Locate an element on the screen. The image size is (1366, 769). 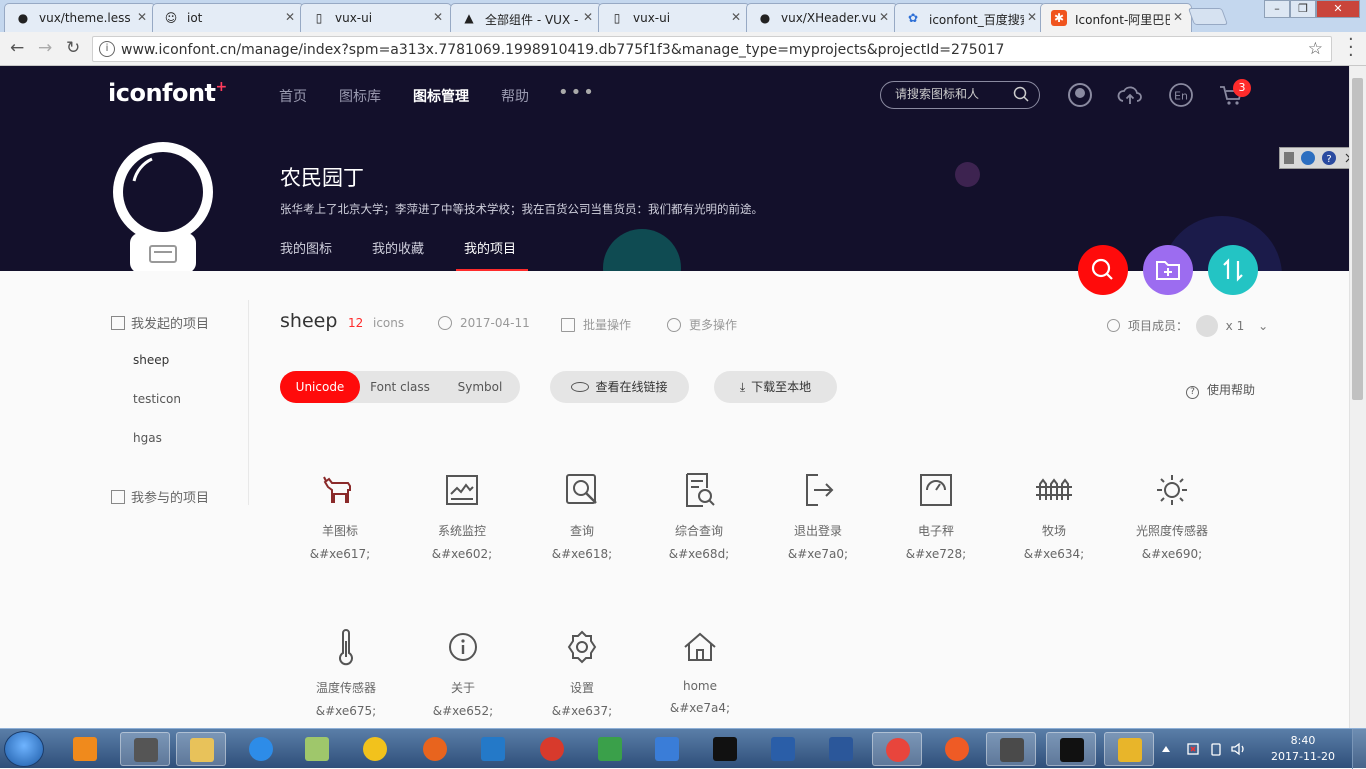
fab-search-button is located at coordinates (1103, 270).